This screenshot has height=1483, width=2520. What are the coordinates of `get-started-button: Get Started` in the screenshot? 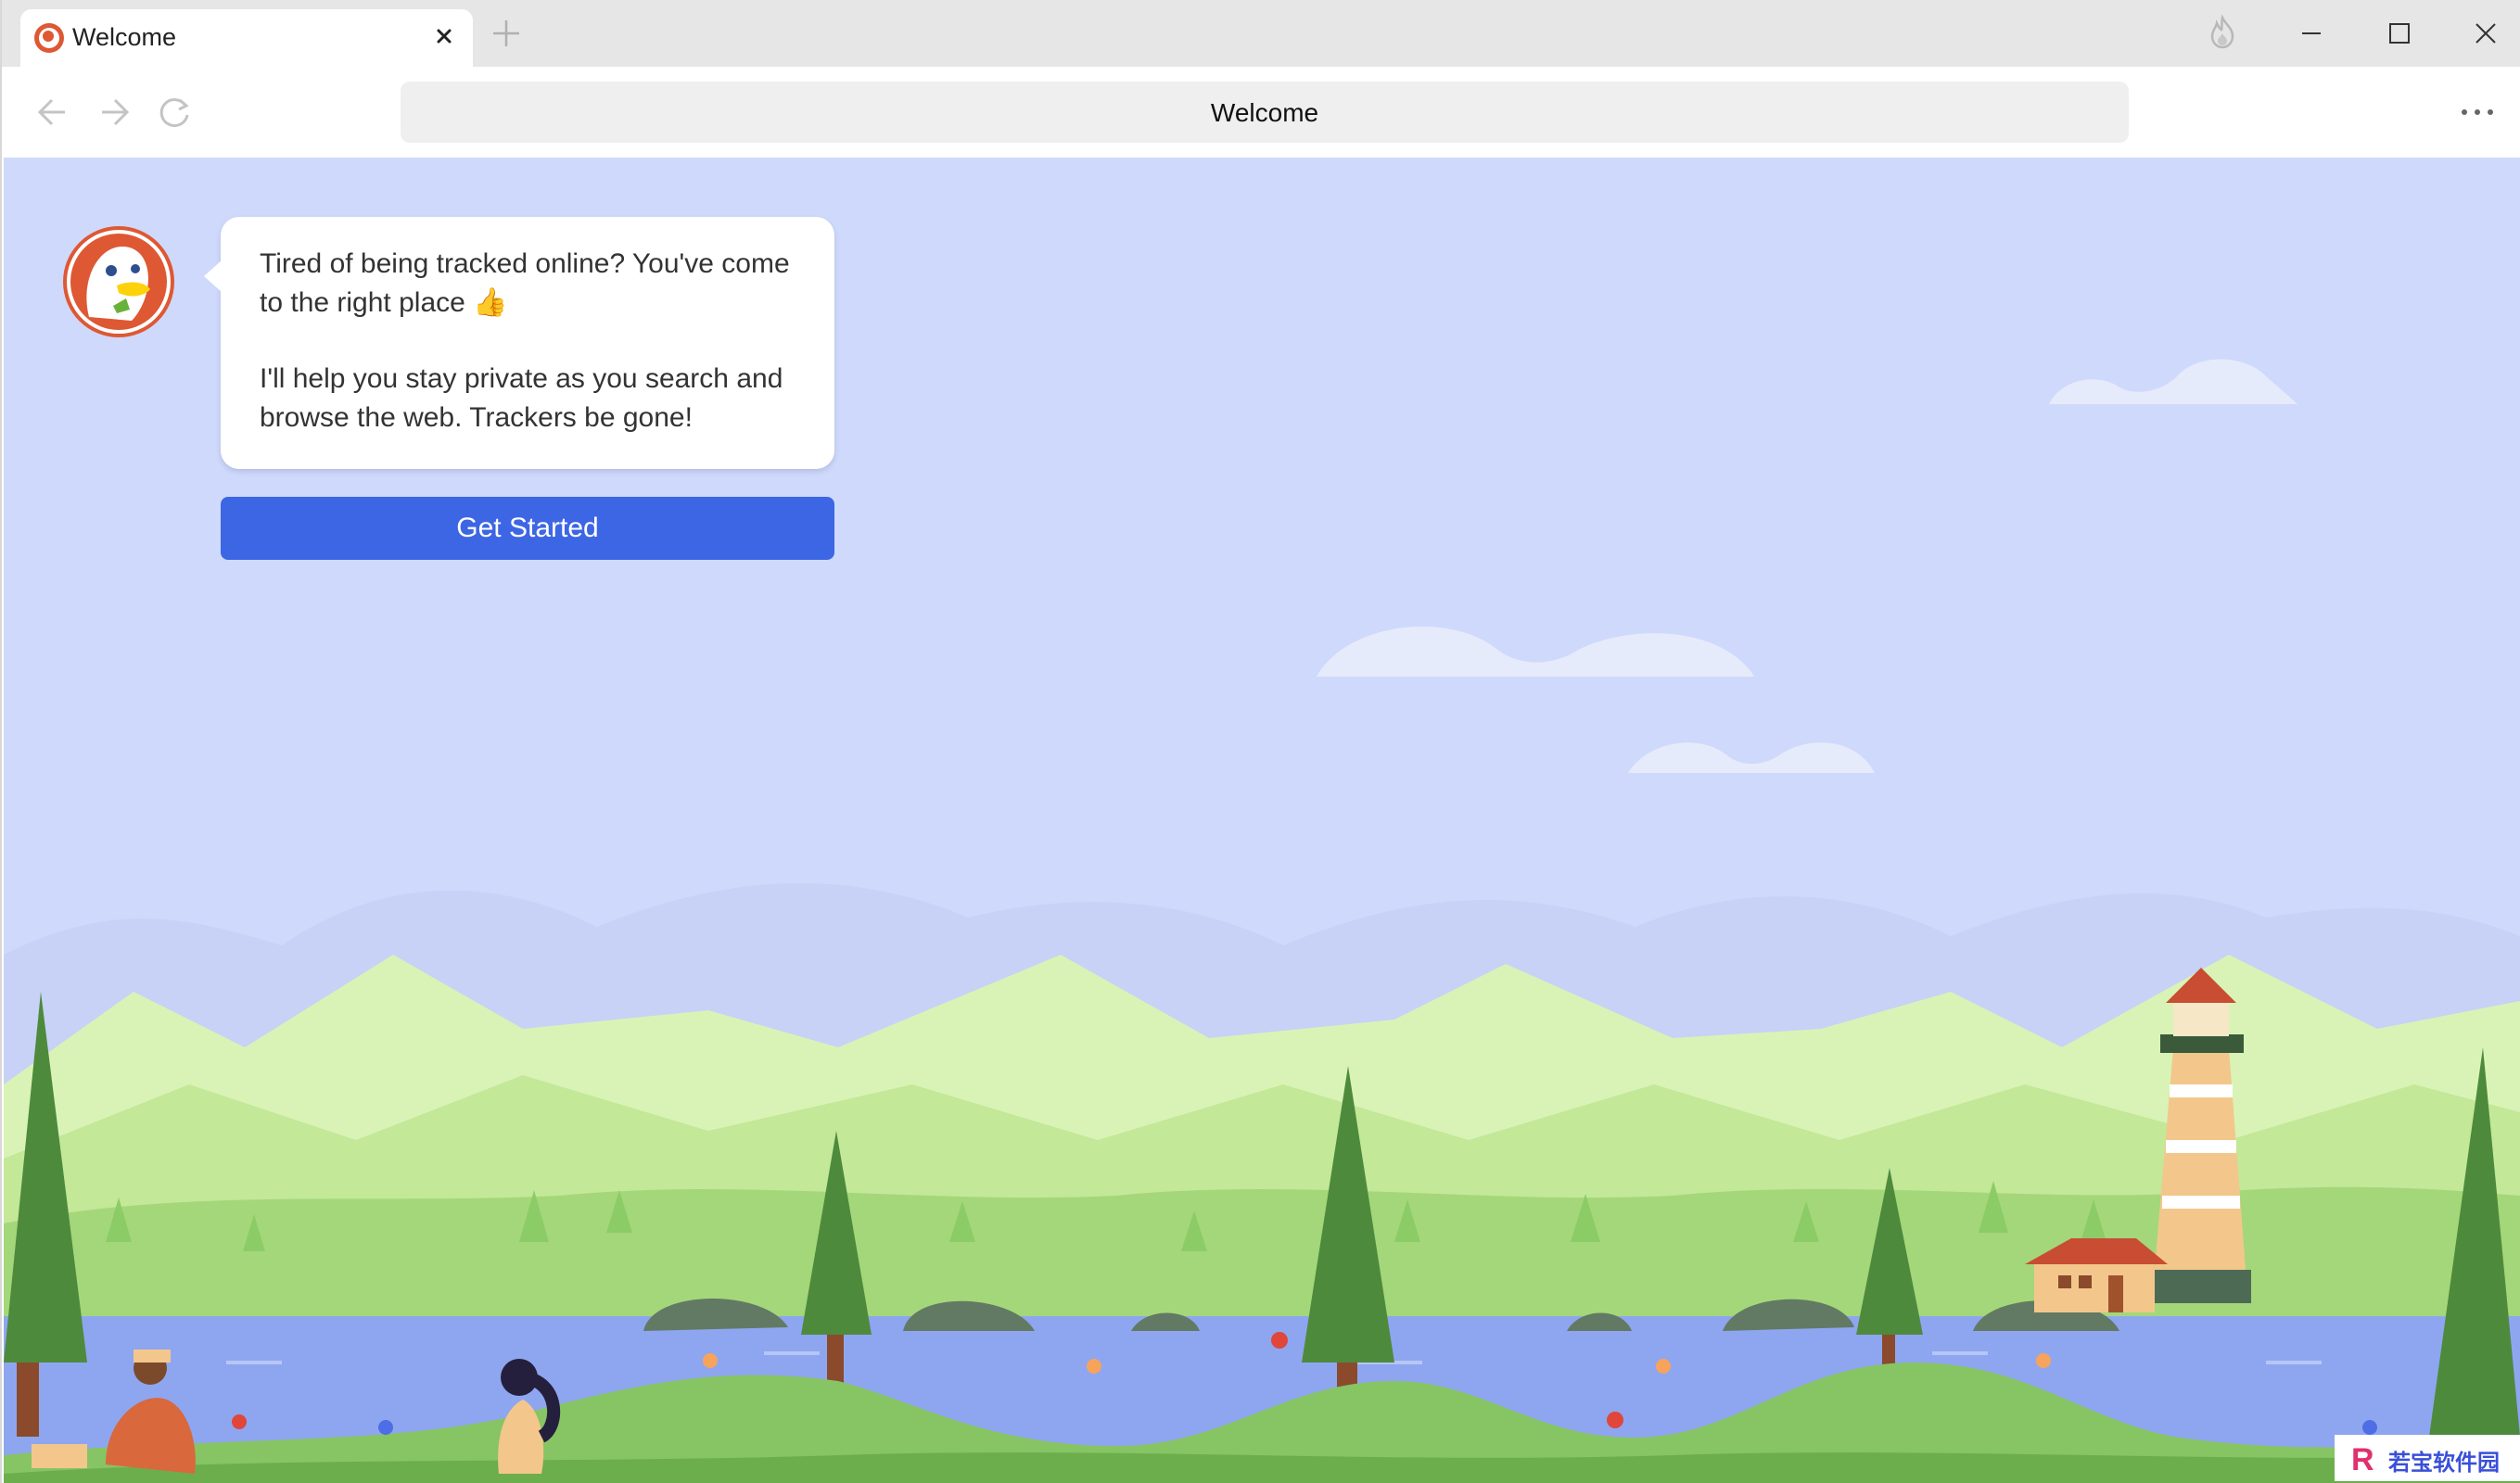 It's located at (527, 528).